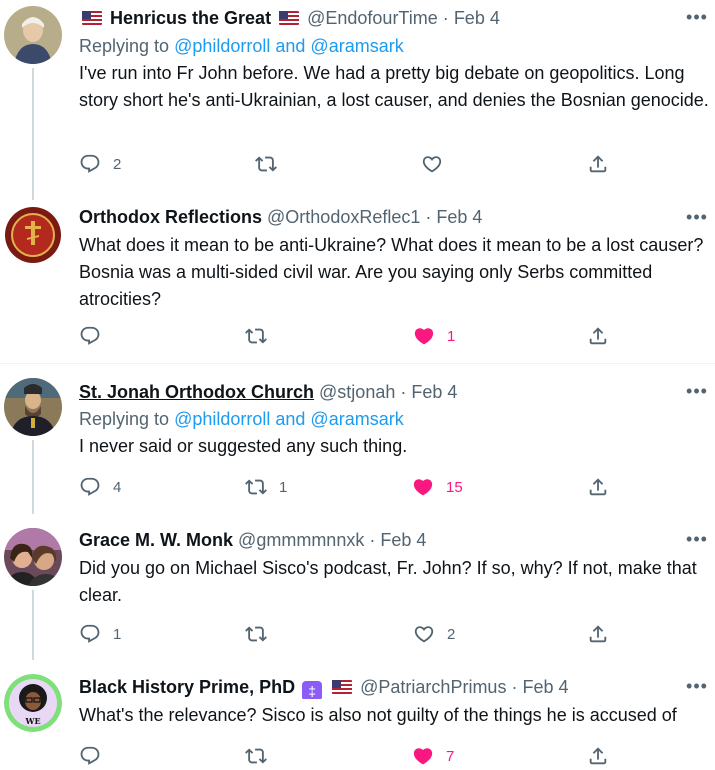 The width and height of the screenshot is (715, 770). What do you see at coordinates (33, 703) in the screenshot?
I see `avatar: WE` at bounding box center [33, 703].